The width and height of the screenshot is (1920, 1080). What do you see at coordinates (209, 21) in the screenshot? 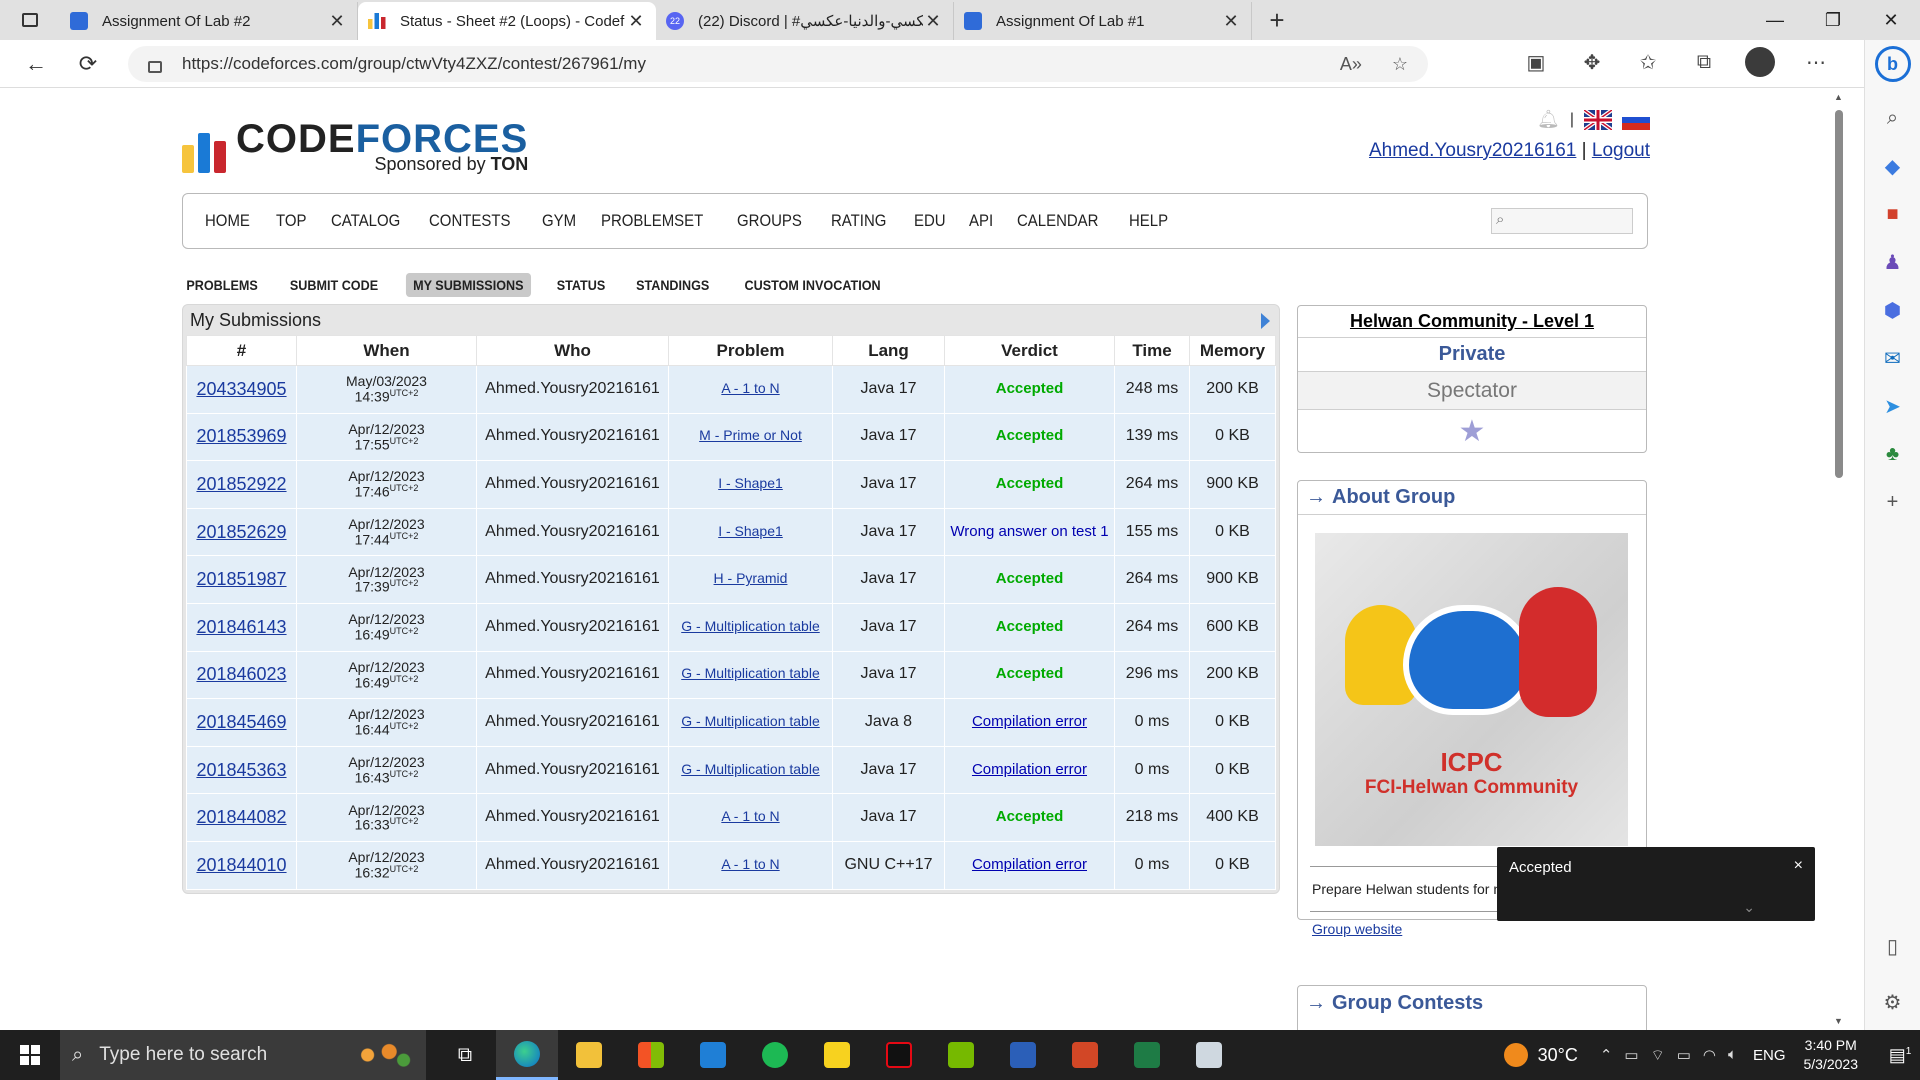
I see `browser-tab: Assignment Of Lab #2 ✕` at bounding box center [209, 21].